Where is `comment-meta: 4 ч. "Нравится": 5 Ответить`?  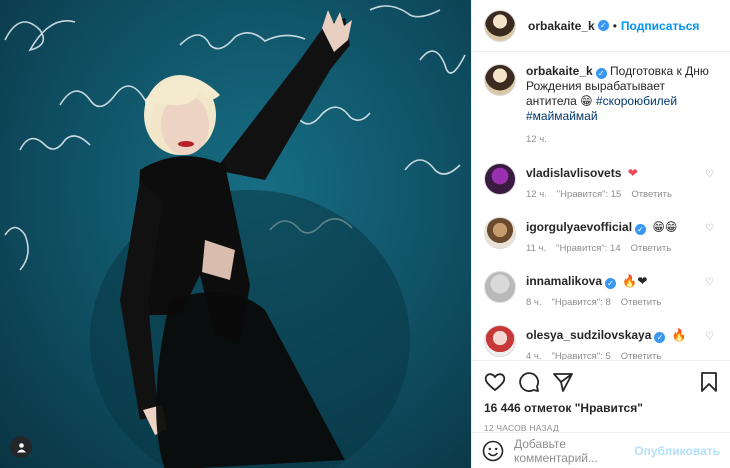 comment-meta: 4 ч. "Нравится": 5 Ответить is located at coordinates (622, 355).